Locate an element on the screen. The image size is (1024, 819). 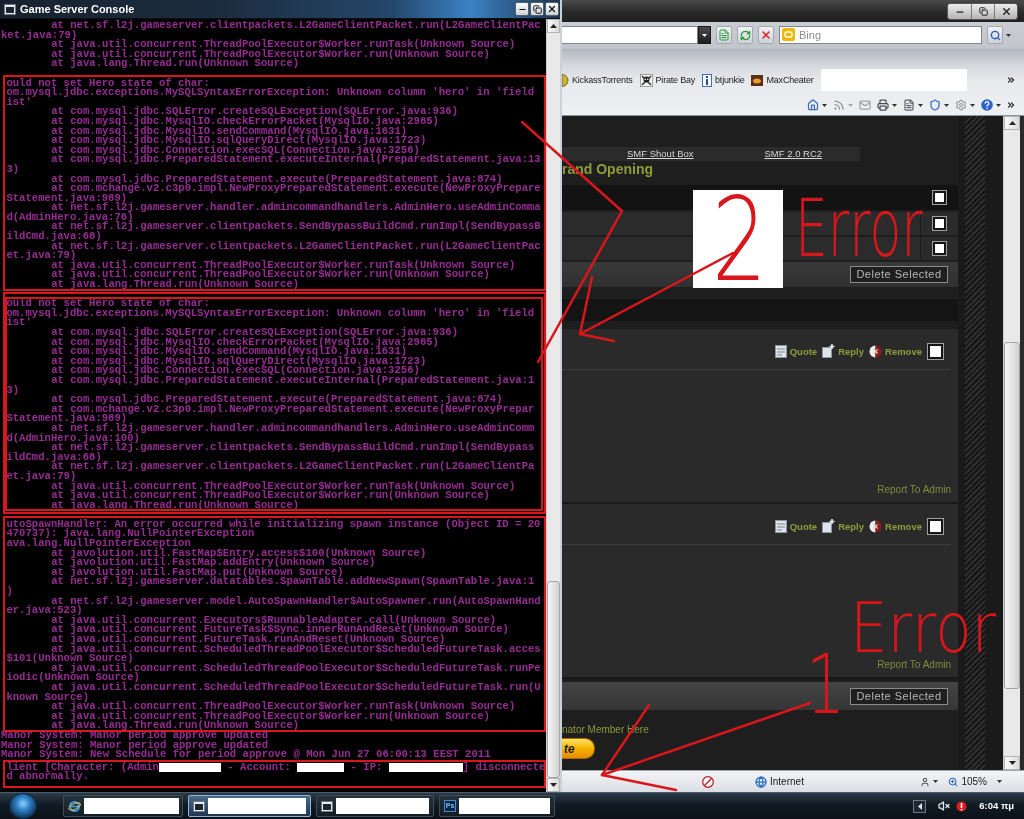
zoom-button: 105% is located at coordinates (967, 781).